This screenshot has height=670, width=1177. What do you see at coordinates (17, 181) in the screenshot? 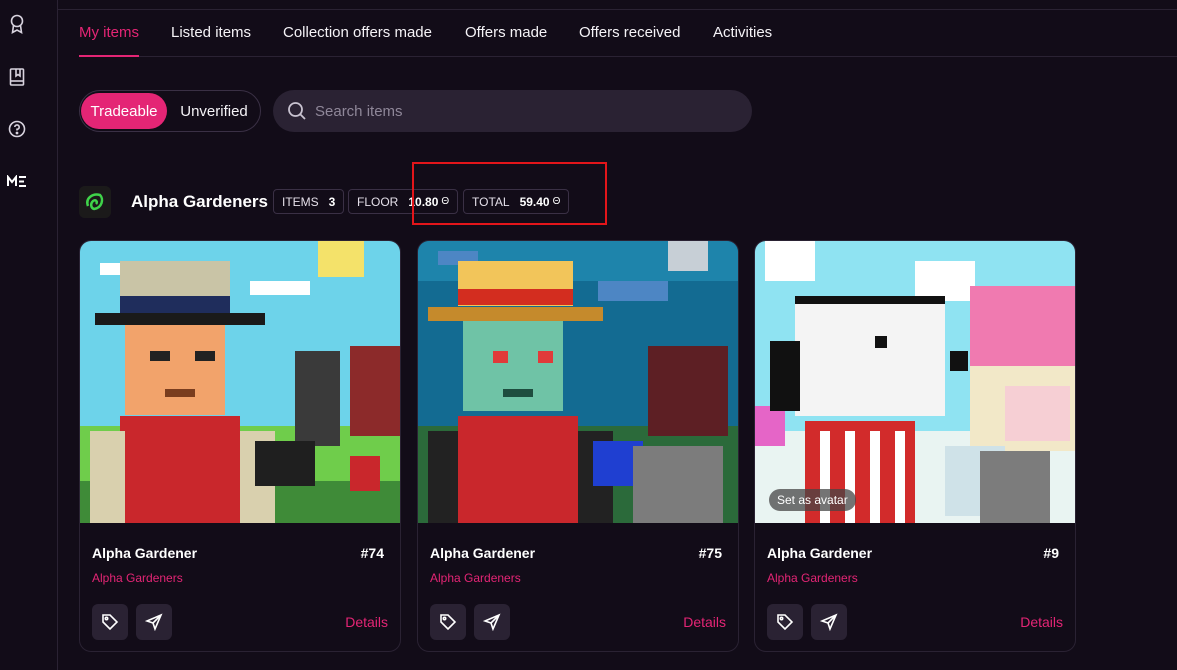
I see `magic-eden-logo-icon` at bounding box center [17, 181].